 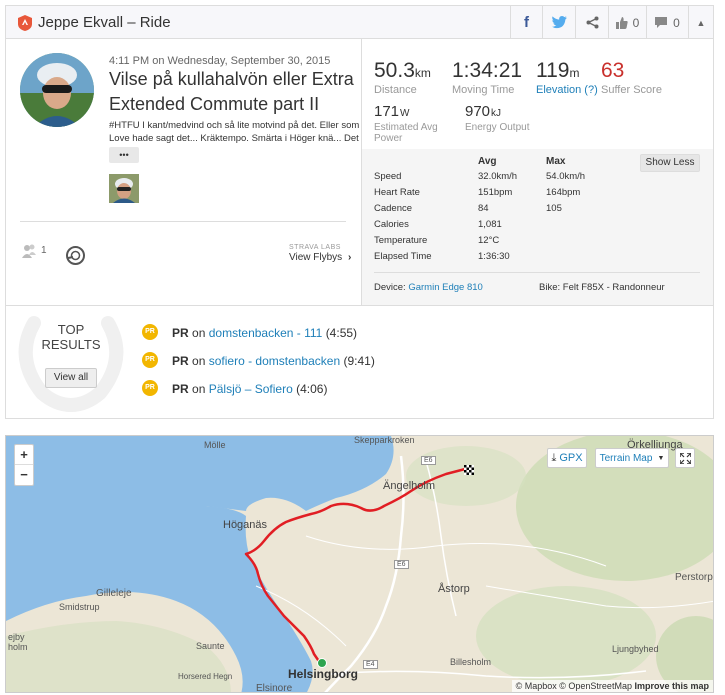 What do you see at coordinates (536, 686) in the screenshot?
I see `attribution-mapbox-link: © Mapbox` at bounding box center [536, 686].